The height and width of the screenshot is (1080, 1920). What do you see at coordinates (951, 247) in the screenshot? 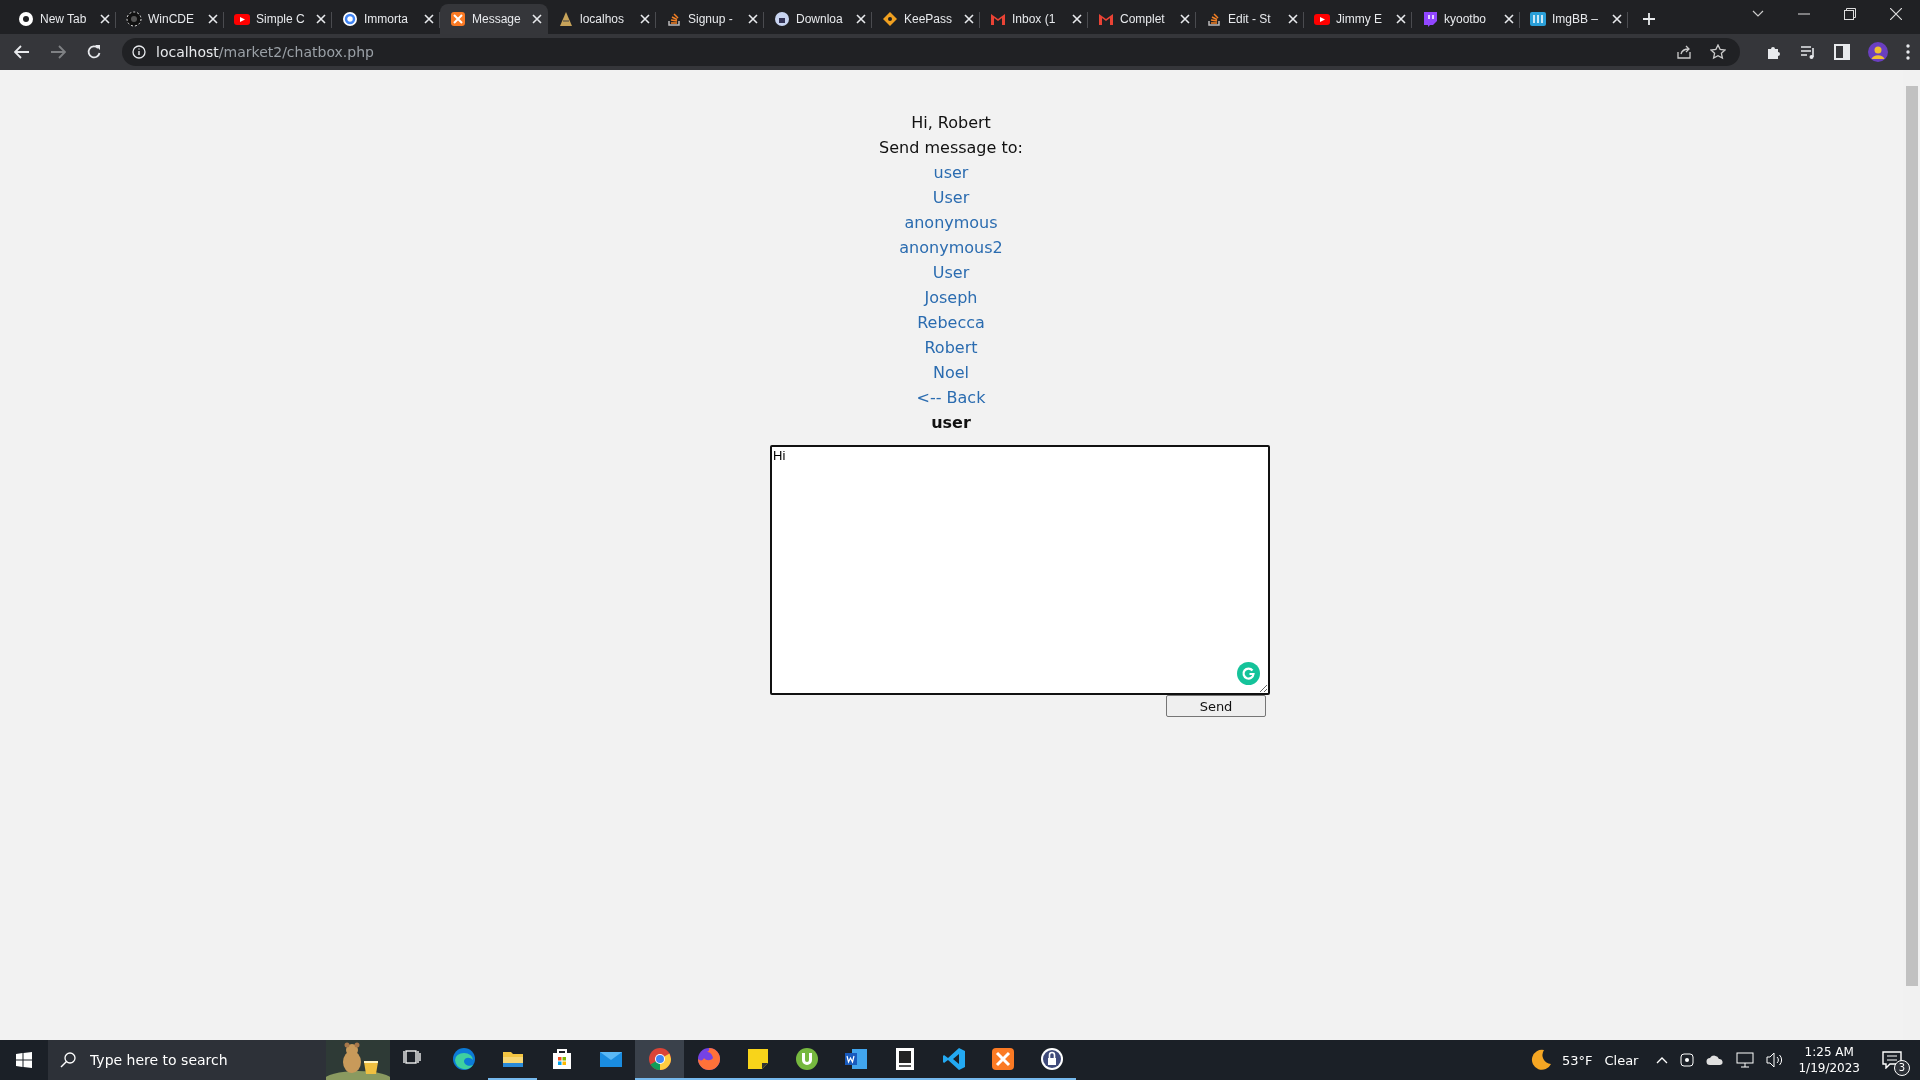
I see `contact-link: anonymous2` at bounding box center [951, 247].